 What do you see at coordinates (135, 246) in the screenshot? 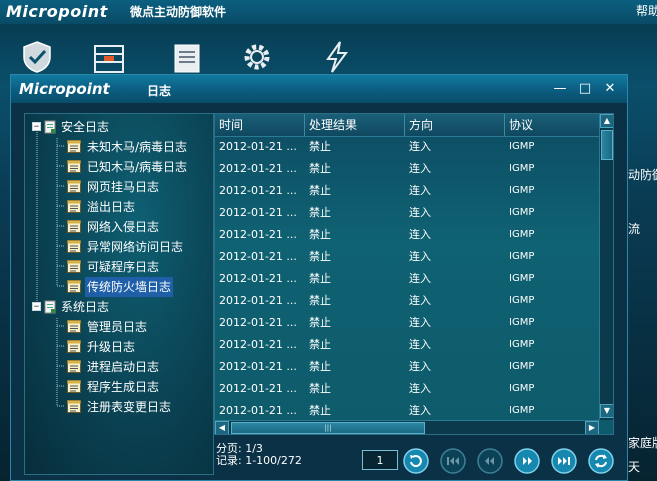
I see `tree-item-label: 异常网络访问日志` at bounding box center [135, 246].